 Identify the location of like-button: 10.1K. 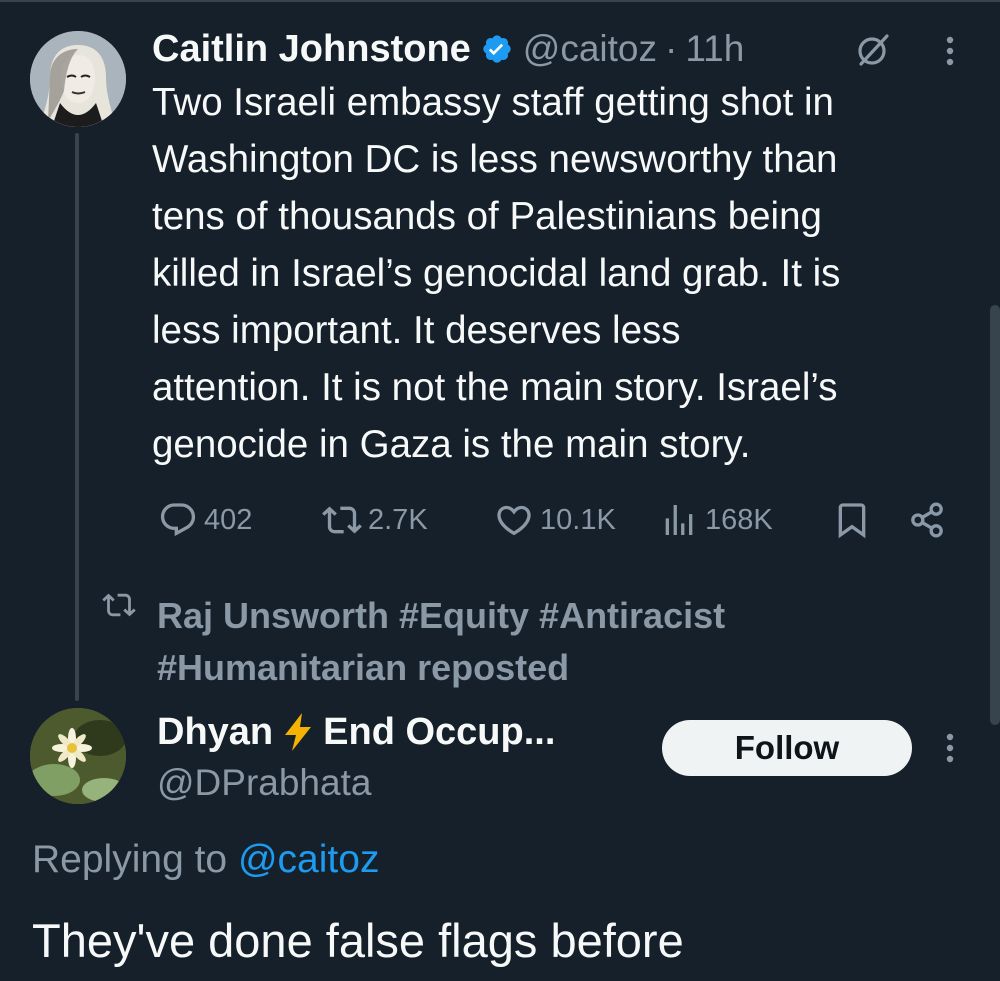
(555, 520).